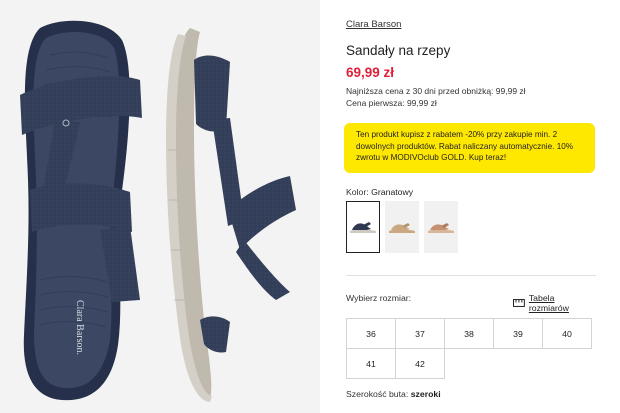 This screenshot has width=620, height=413. What do you see at coordinates (548, 303) in the screenshot?
I see `size-guide-label: Tabela rozmiarów` at bounding box center [548, 303].